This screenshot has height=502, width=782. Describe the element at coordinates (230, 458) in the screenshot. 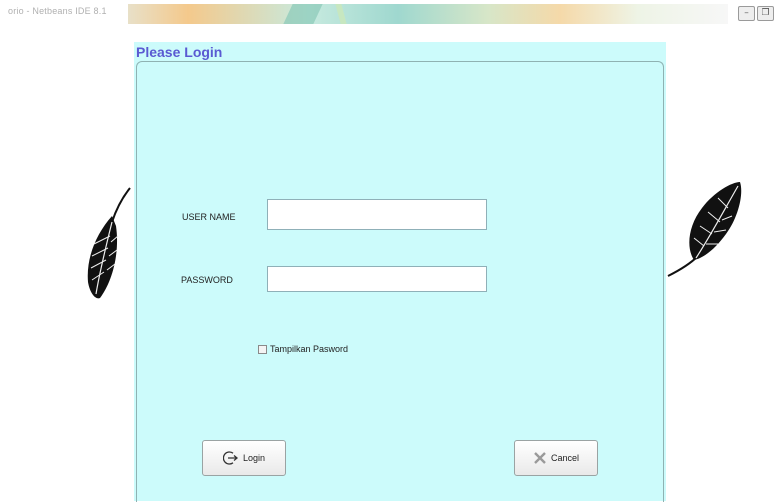

I see `login-arrow-icon` at that location.